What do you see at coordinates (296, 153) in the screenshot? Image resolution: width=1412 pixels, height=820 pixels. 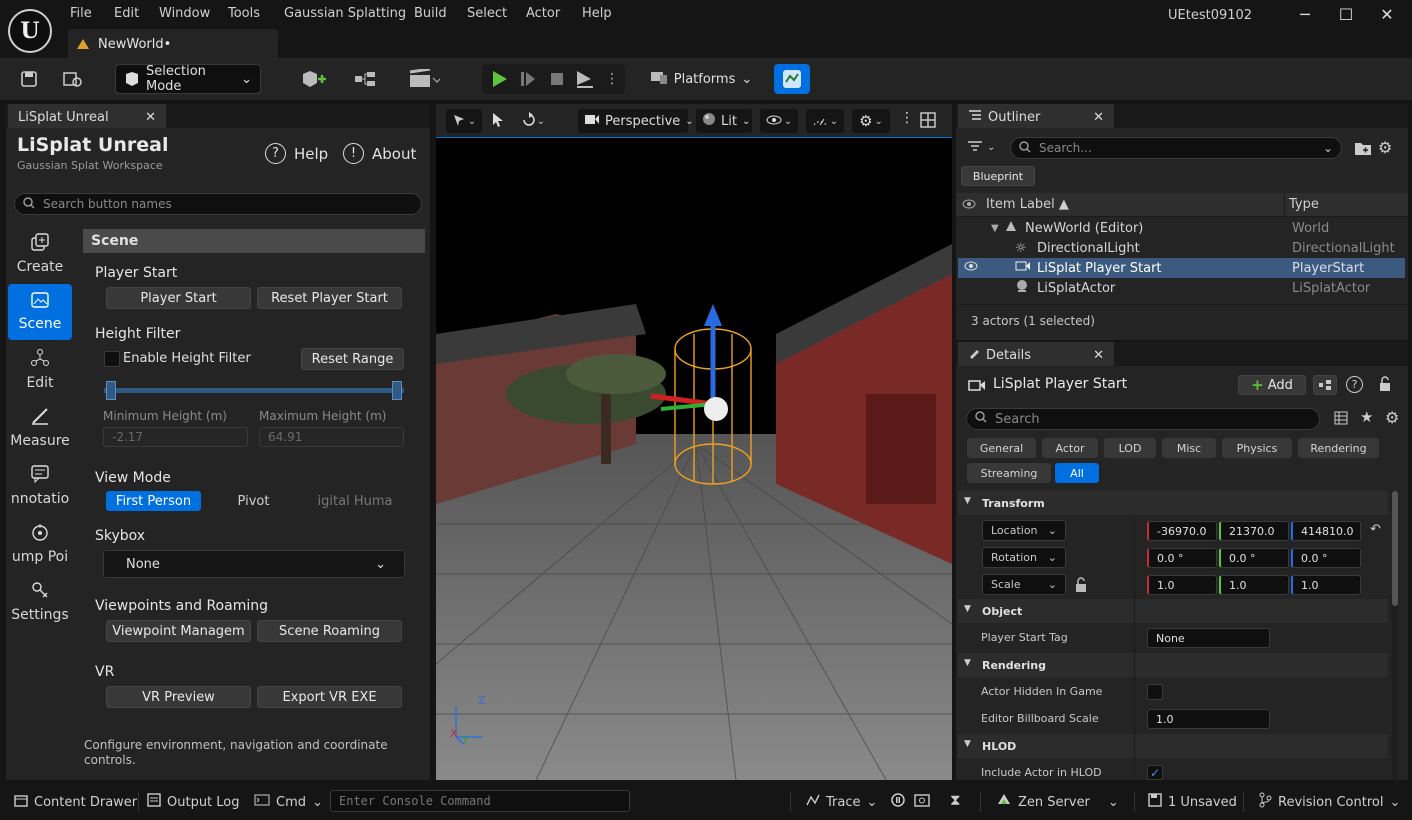 I see `help-button: ? Help` at bounding box center [296, 153].